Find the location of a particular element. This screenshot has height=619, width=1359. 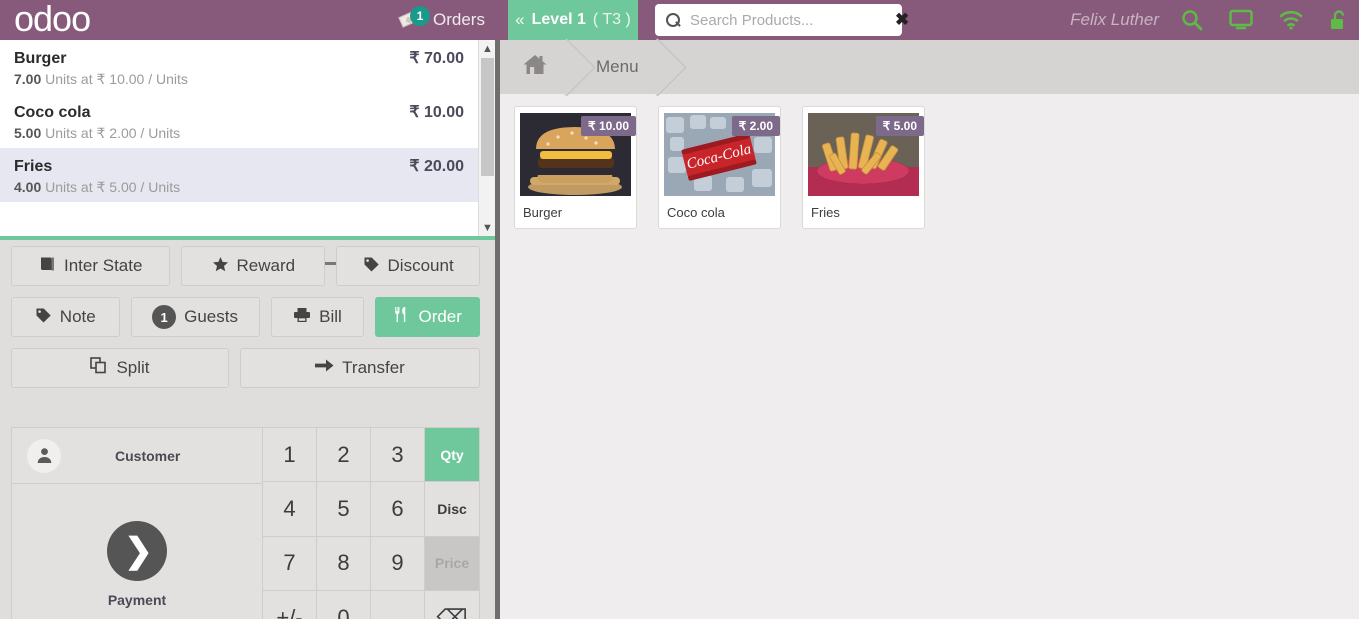

reward-label: Reward is located at coordinates (266, 265).